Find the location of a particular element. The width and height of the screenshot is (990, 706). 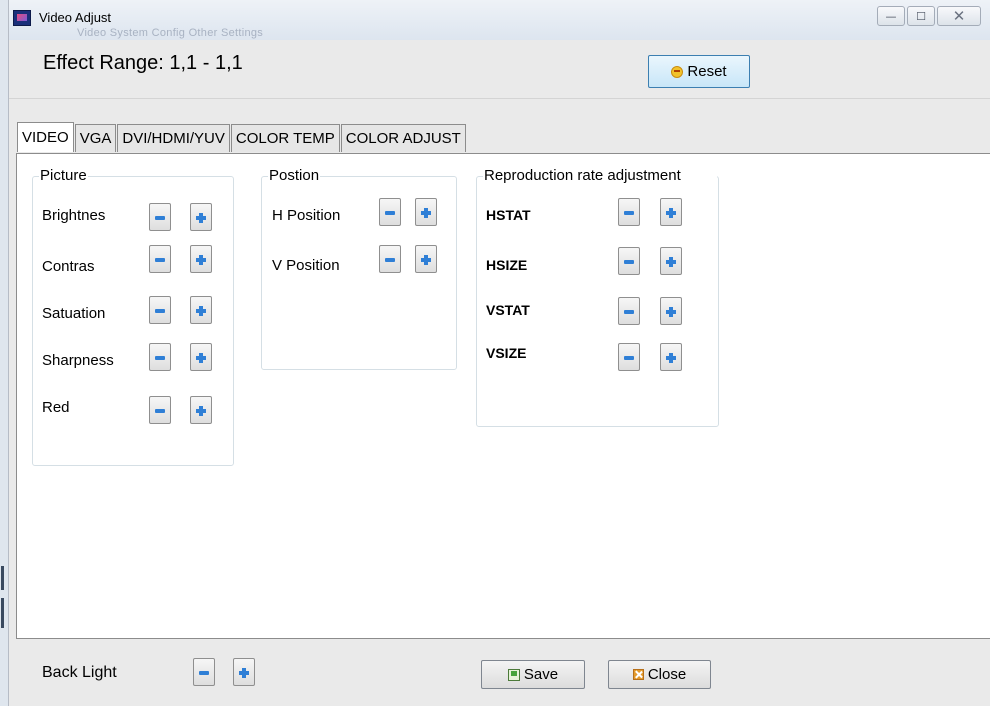

vstat-label: VSTAT is located at coordinates (508, 310).